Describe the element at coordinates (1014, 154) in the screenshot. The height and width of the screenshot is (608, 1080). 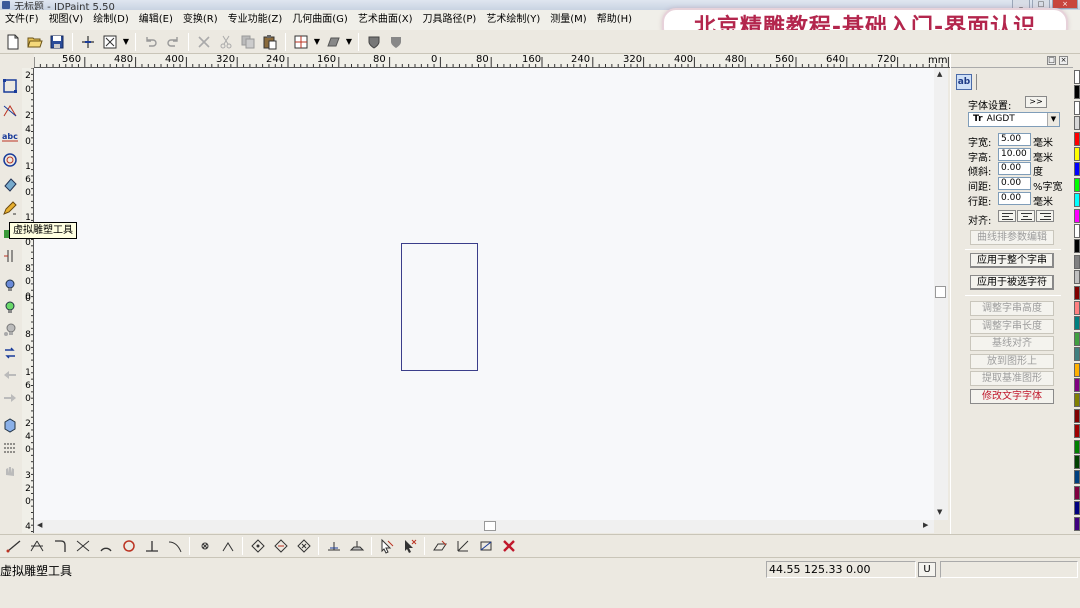
I see `char-height-input: 10.00` at that location.